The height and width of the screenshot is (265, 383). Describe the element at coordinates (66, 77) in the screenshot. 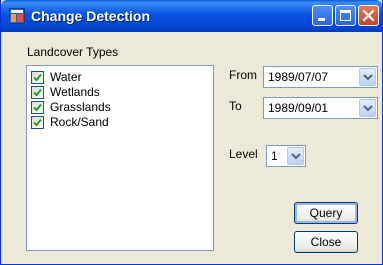

I see `water-label: Water` at that location.